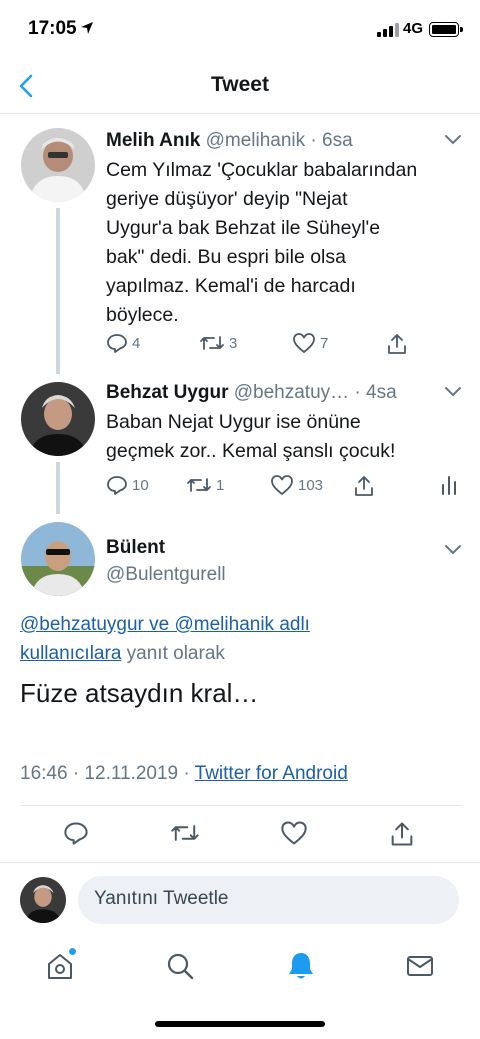 The image size is (480, 1039). I want to click on like-button: 7, so click(310, 343).